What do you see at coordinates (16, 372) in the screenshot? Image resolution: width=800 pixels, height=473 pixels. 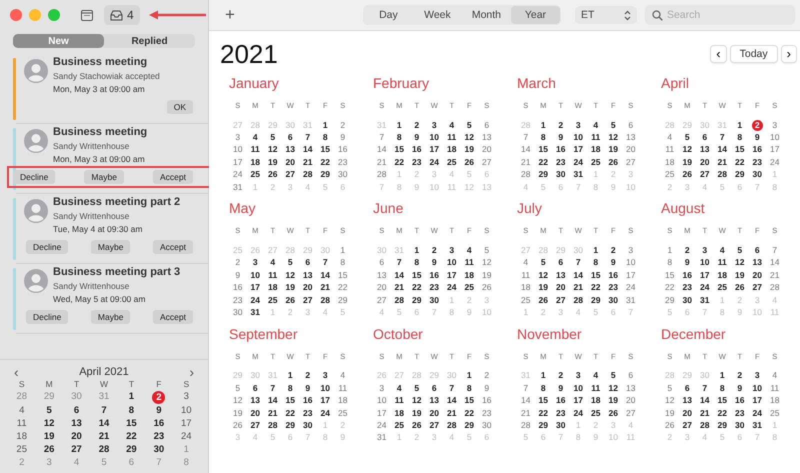 I see `previous-month-button: ‹` at bounding box center [16, 372].